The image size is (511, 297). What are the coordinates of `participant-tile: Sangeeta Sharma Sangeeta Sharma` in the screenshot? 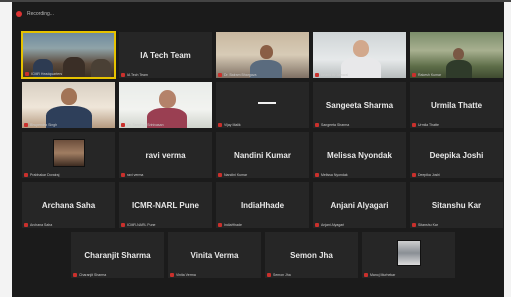 It's located at (359, 105).